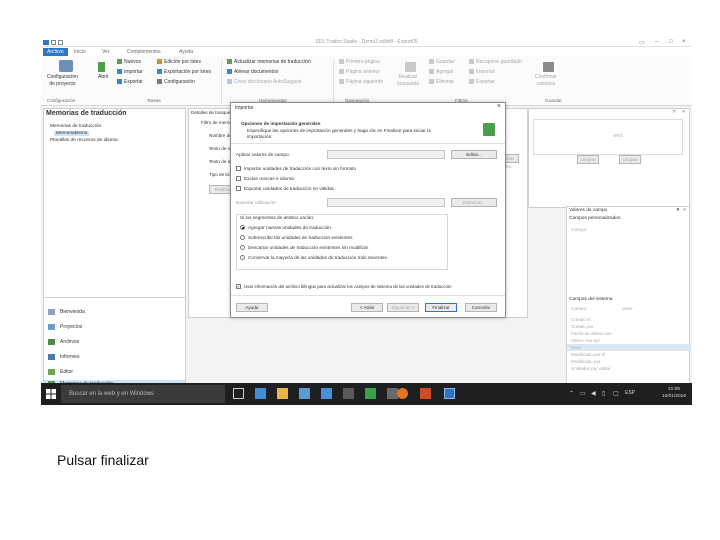 The image size is (720, 540). What do you see at coordinates (403, 307) in the screenshot?
I see `next-button: Siguiente >` at bounding box center [403, 307].